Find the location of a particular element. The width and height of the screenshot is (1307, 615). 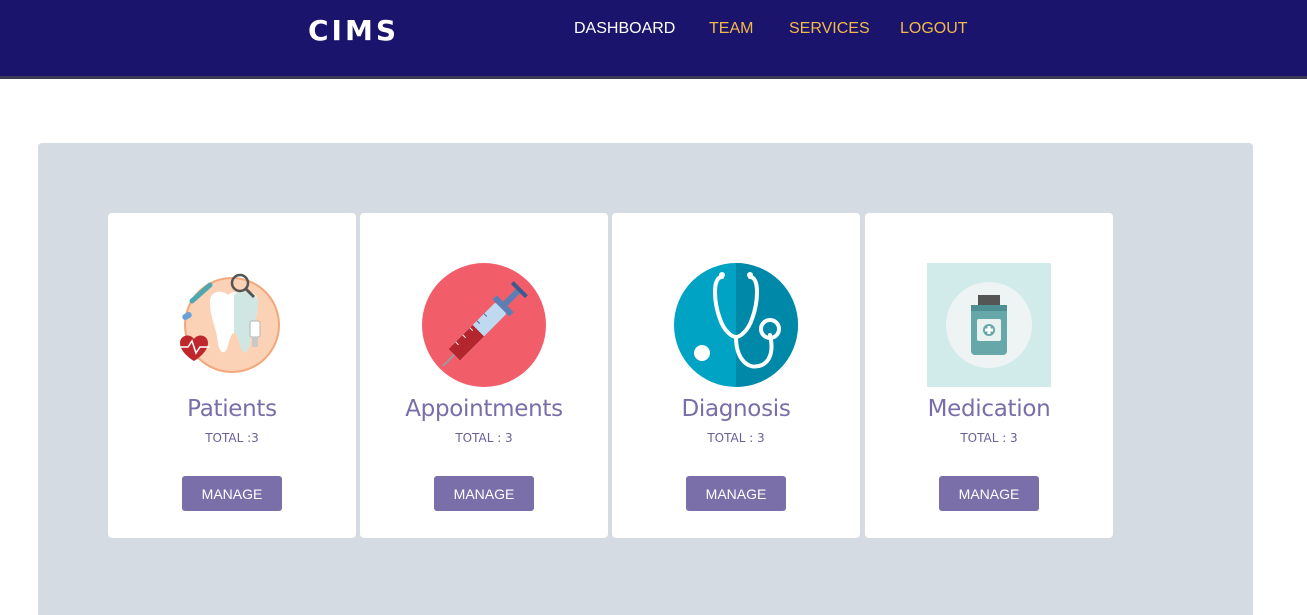

manage-medication-button: MANAGE is located at coordinates (989, 493).